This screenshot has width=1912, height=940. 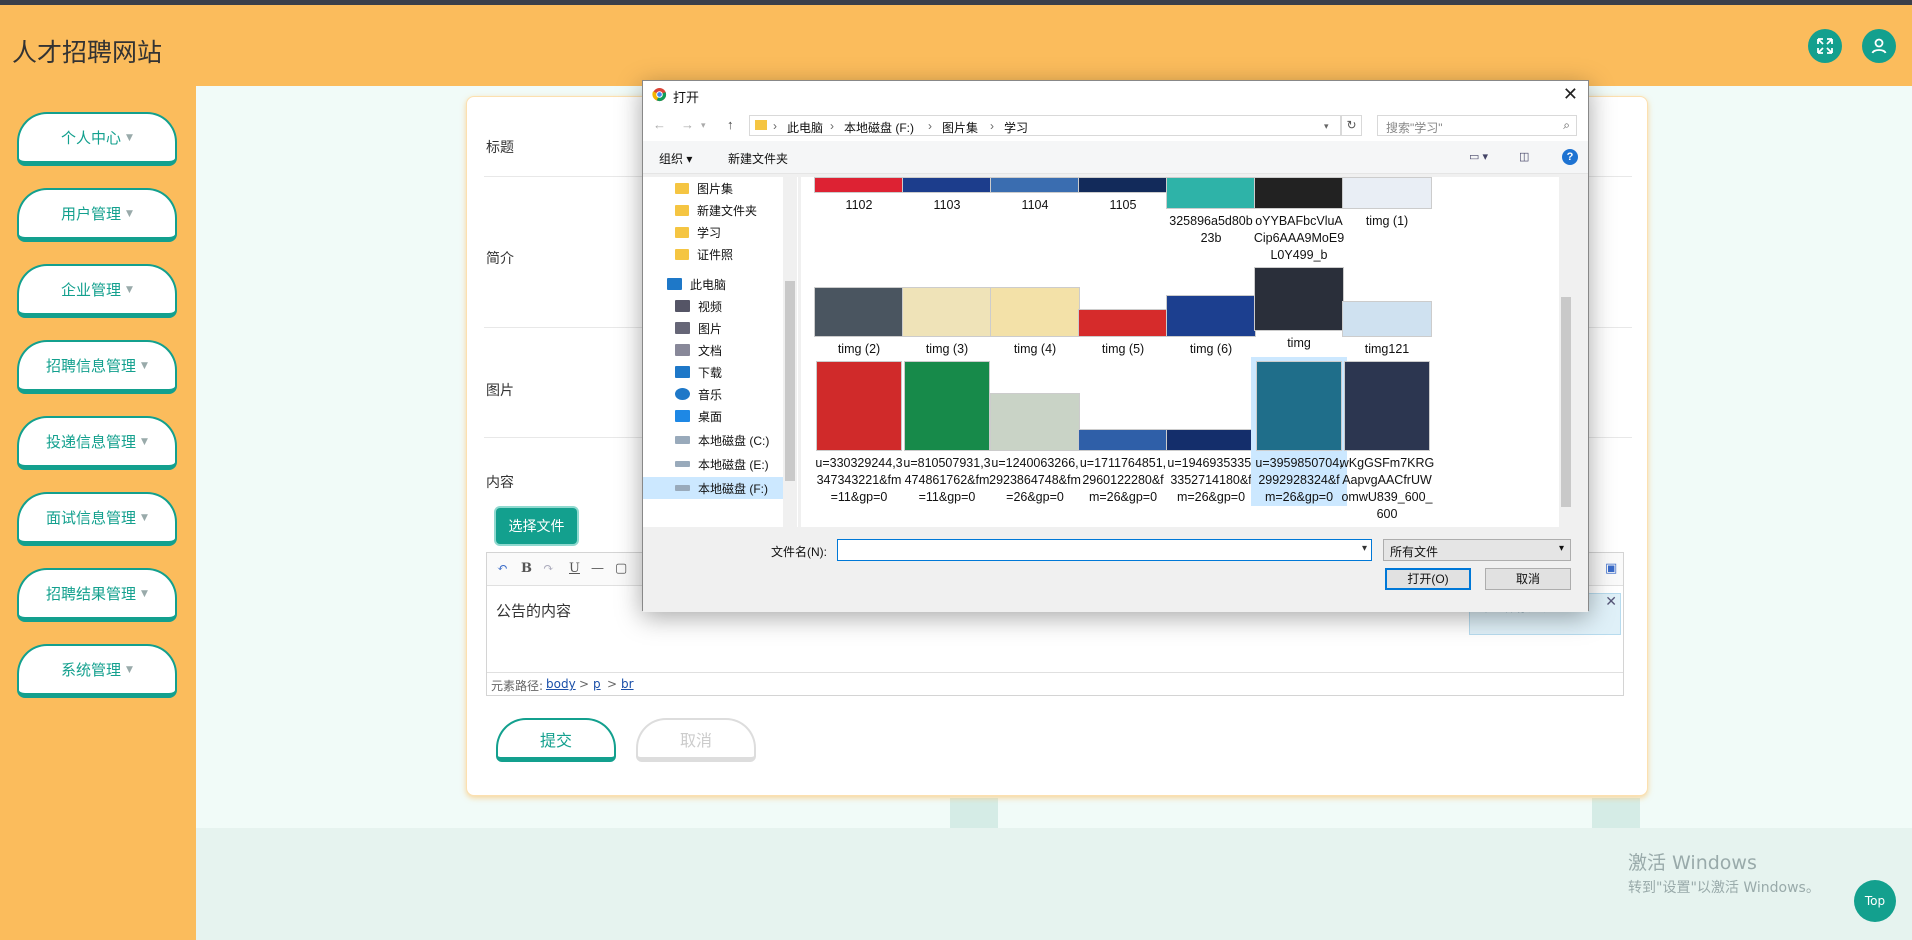 I want to click on file-list-scrollbar, so click(x=1566, y=352).